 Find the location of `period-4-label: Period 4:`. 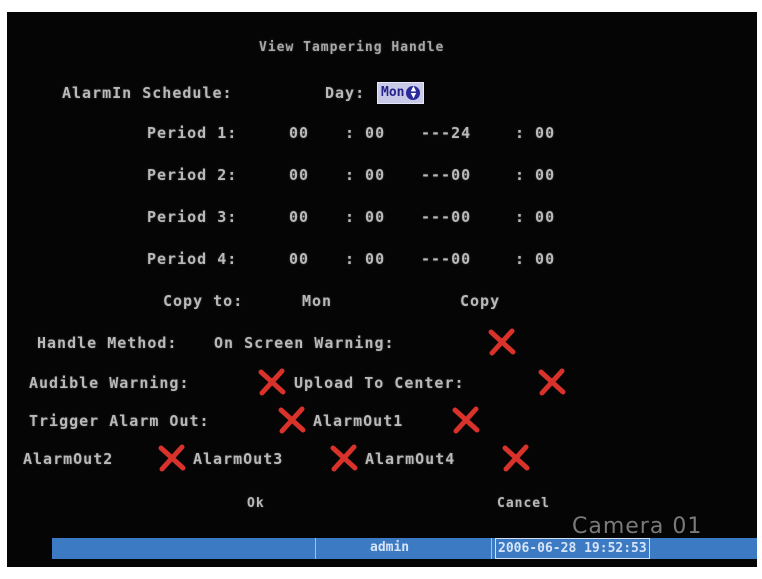

period-4-label: Period 4: is located at coordinates (192, 259).